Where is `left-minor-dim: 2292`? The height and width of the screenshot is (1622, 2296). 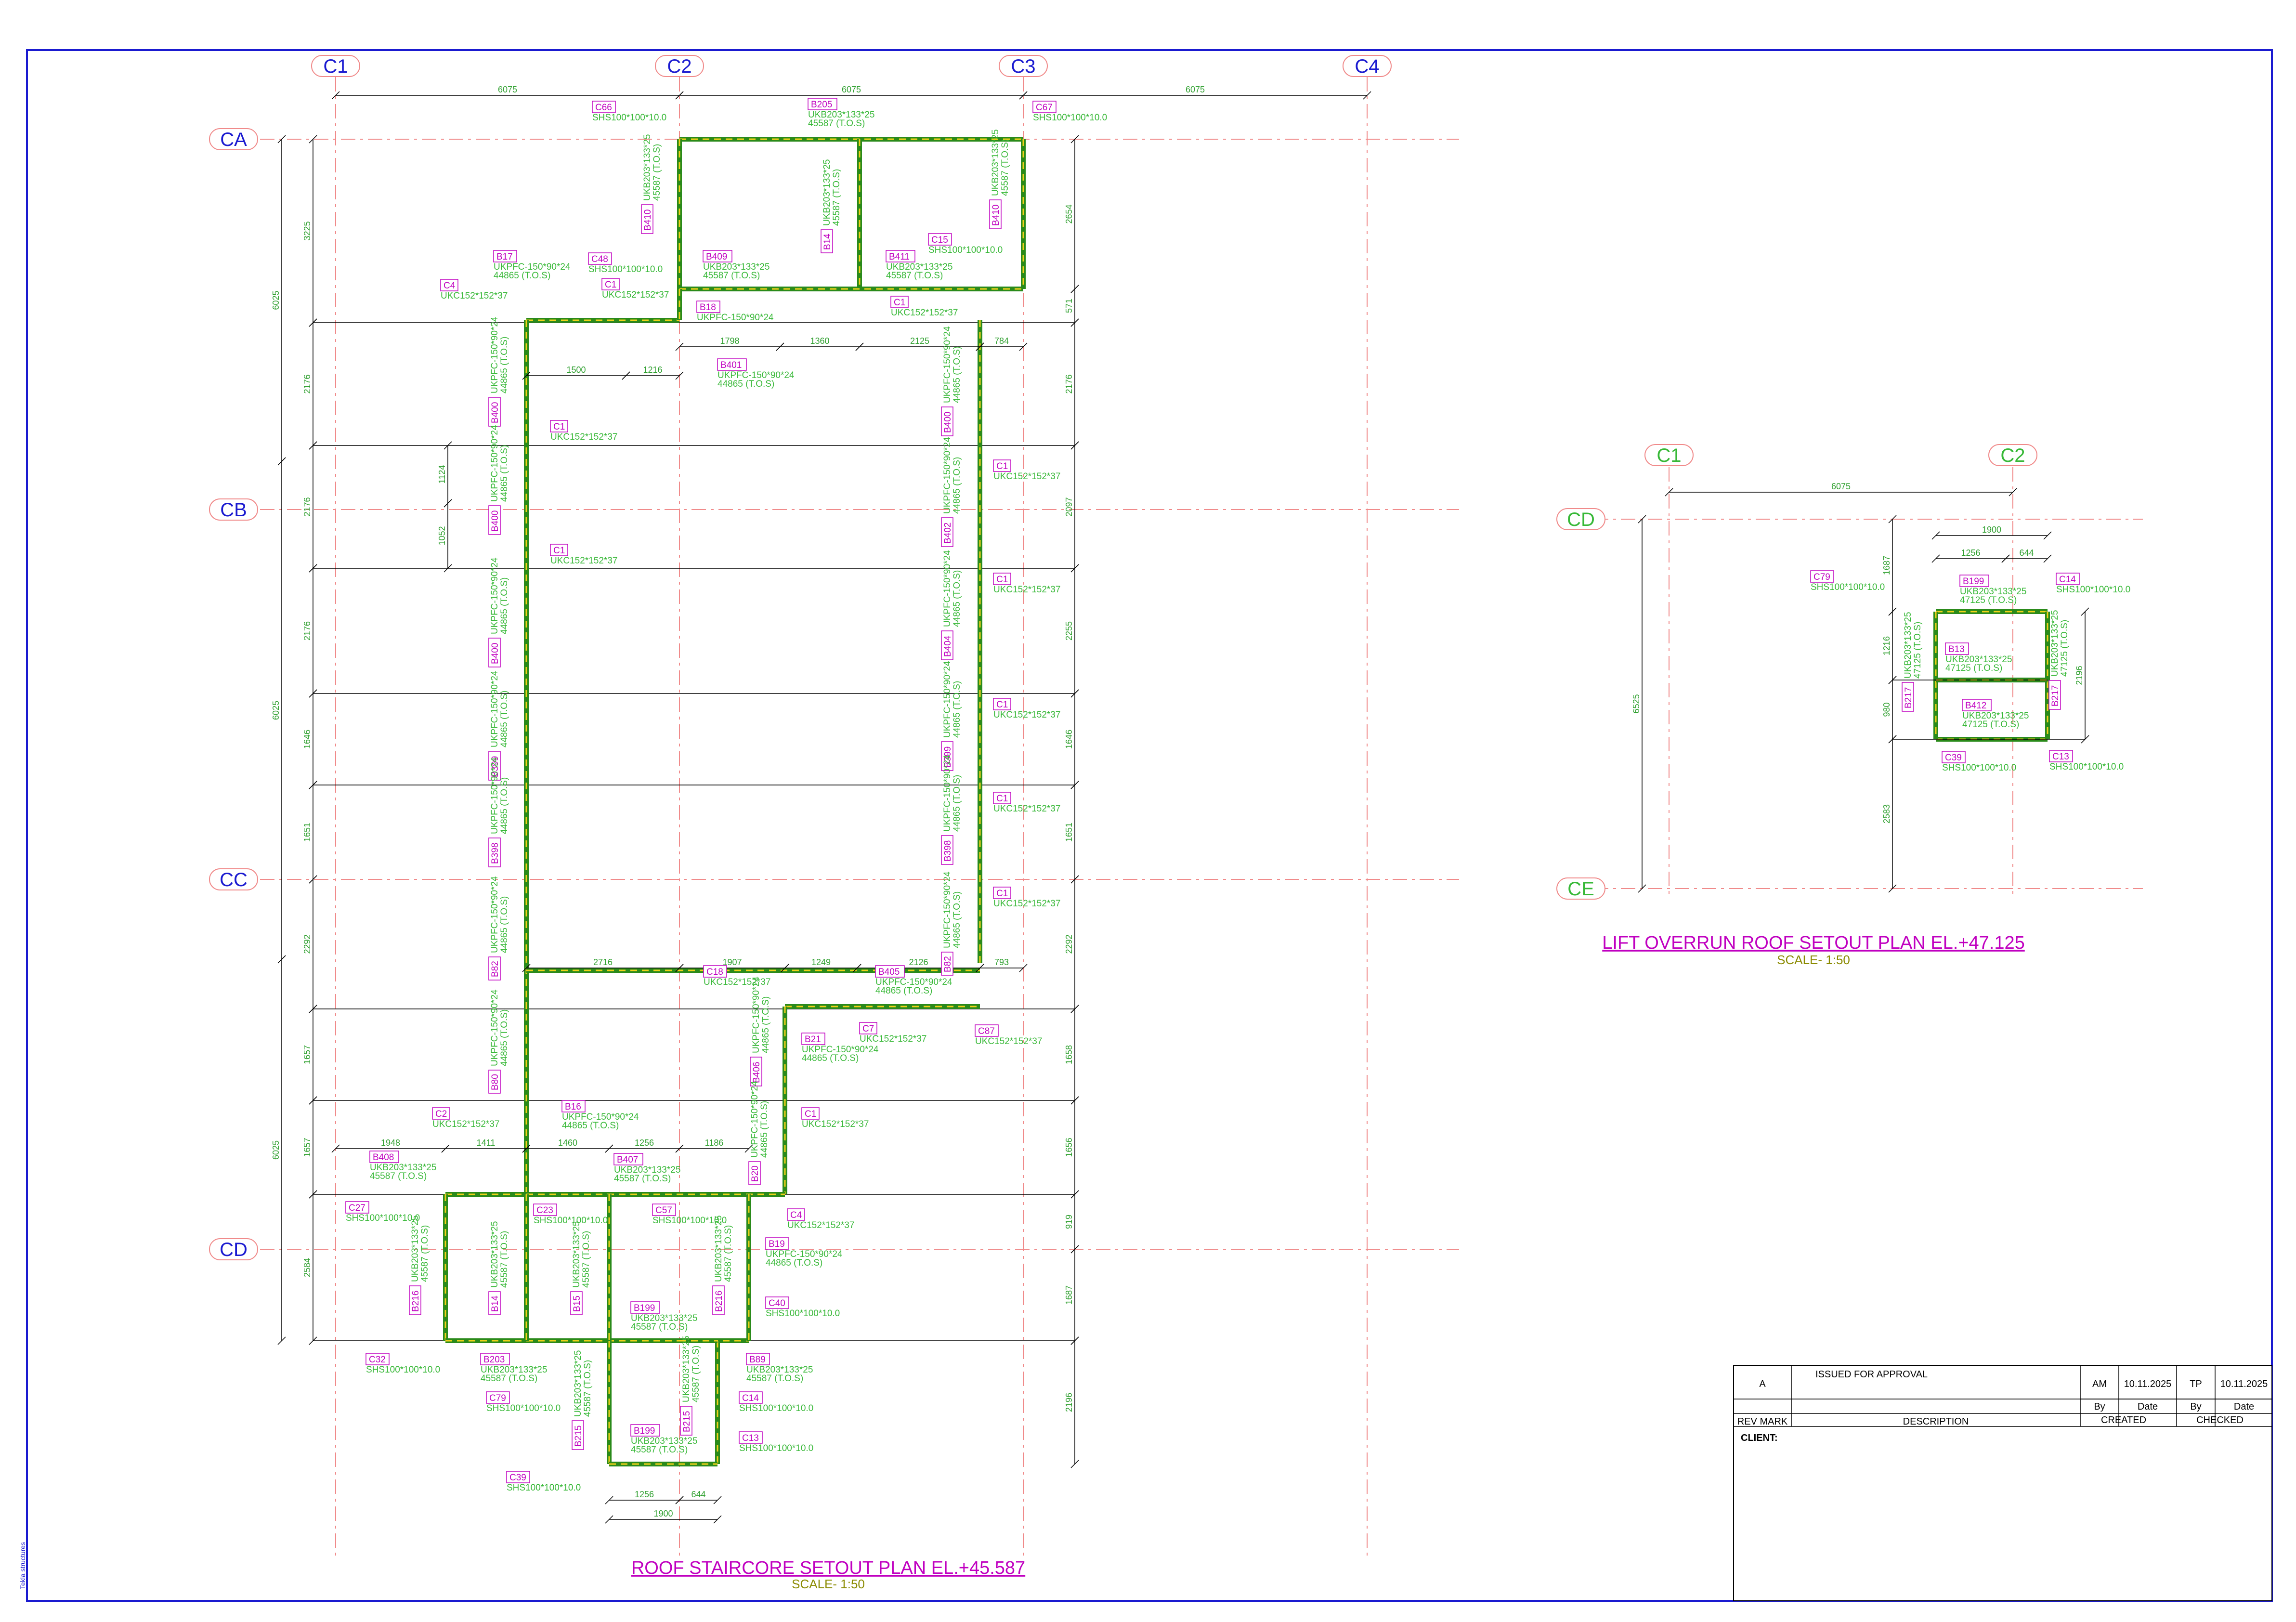 left-minor-dim: 2292 is located at coordinates (307, 944).